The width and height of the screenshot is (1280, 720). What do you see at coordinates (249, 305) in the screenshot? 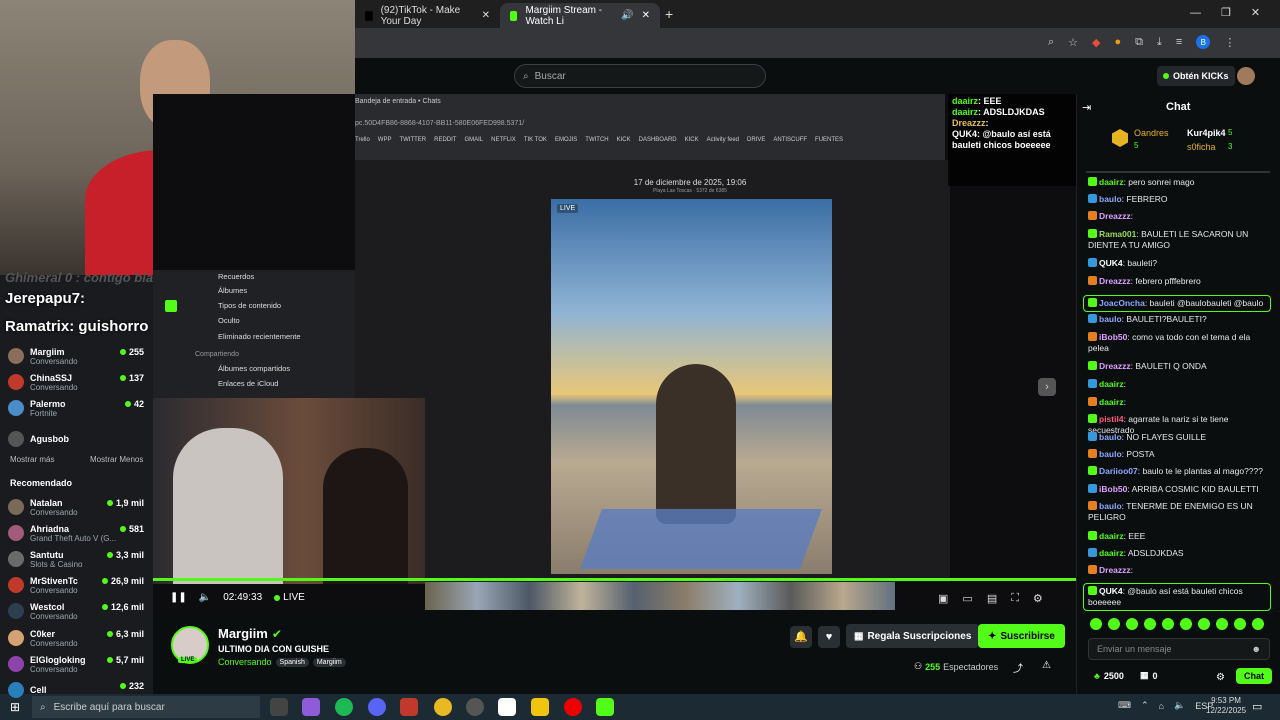
I see `photos-sidebar-item: Tipos de contenido` at bounding box center [249, 305].